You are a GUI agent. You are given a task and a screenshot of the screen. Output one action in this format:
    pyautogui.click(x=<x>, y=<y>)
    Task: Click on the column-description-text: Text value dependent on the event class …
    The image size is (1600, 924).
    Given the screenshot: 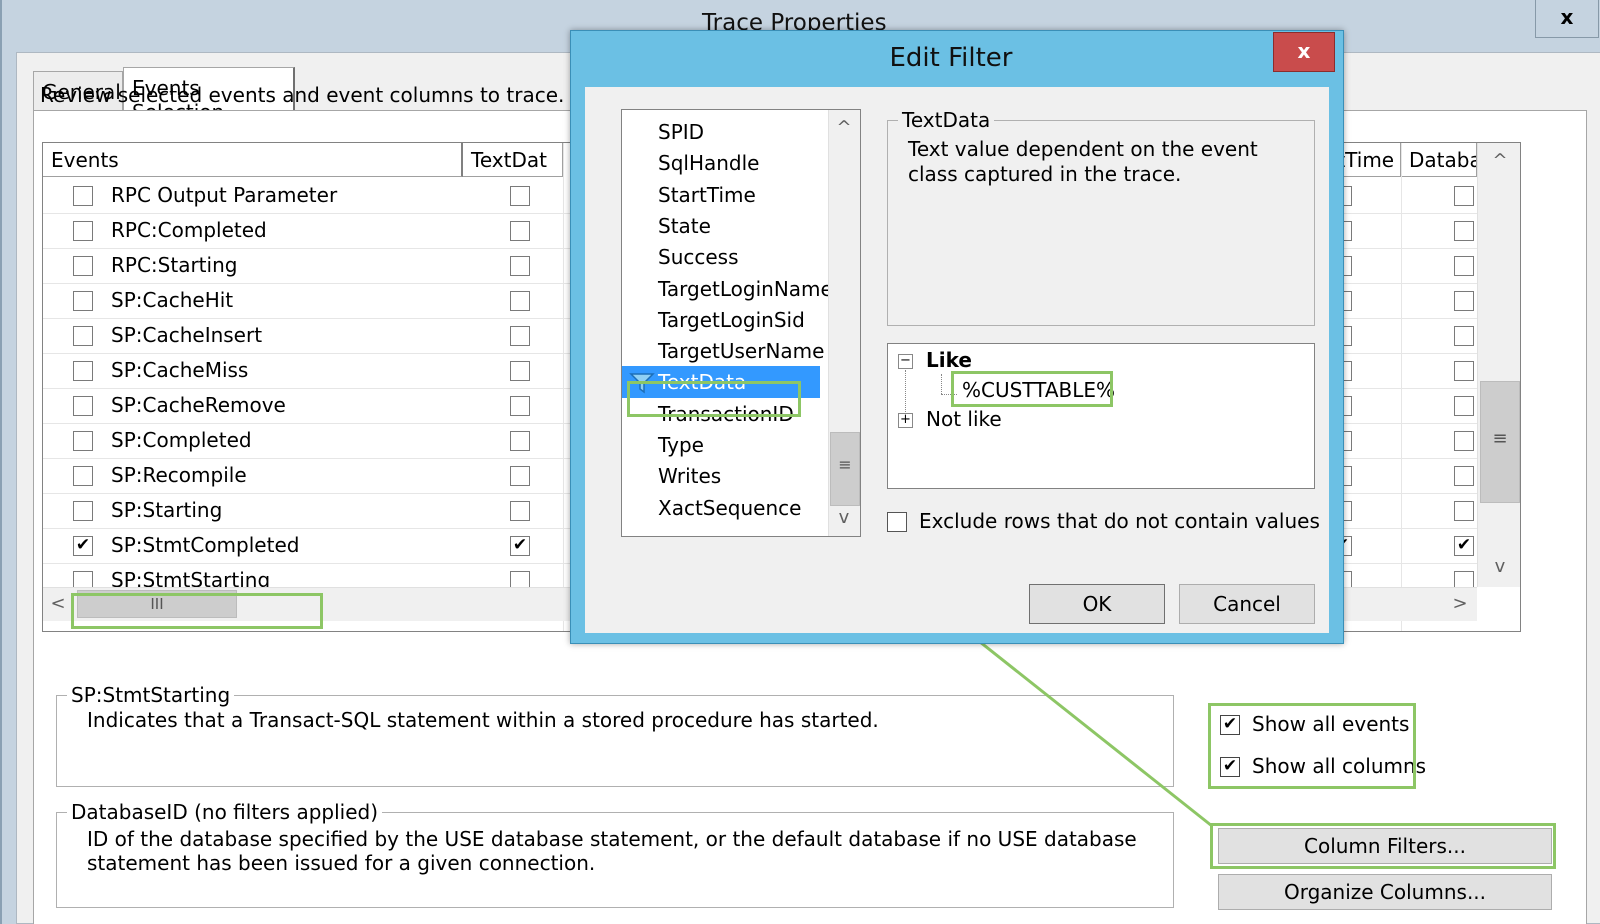 What is the action you would take?
    pyautogui.click(x=1083, y=161)
    